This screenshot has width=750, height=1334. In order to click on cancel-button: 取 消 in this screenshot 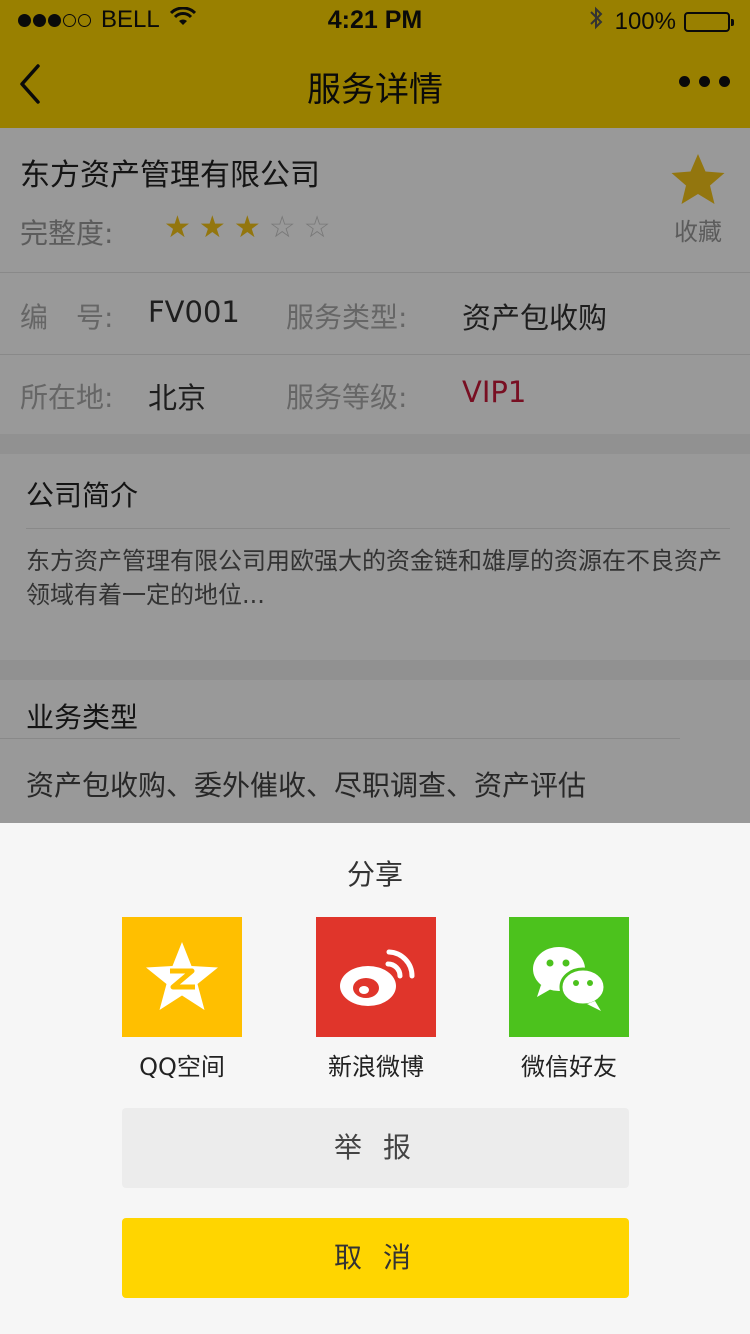, I will do `click(375, 1258)`.